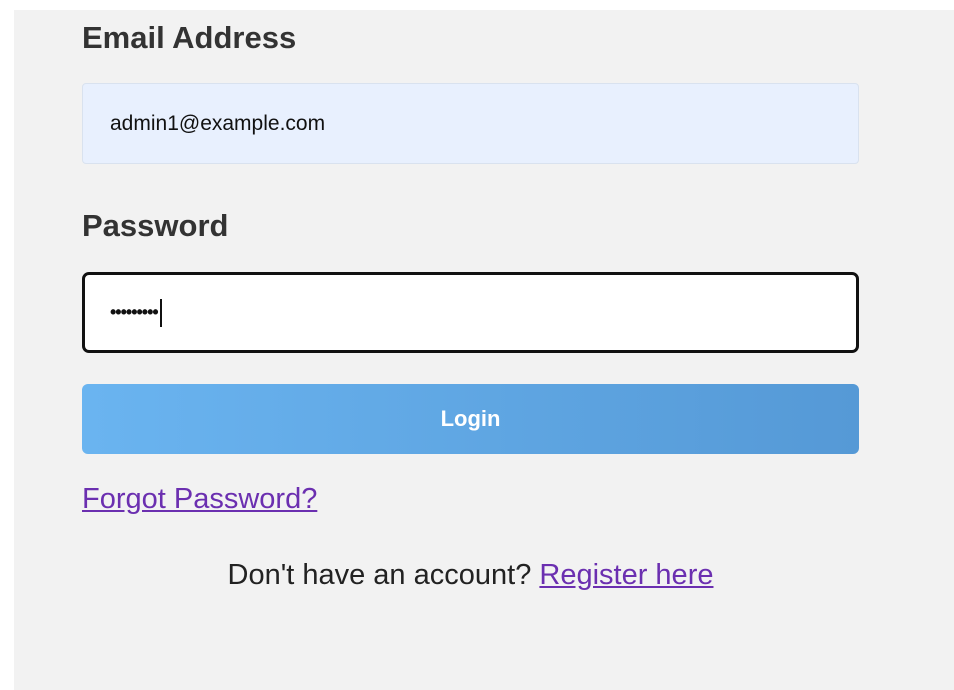 The width and height of the screenshot is (954, 690). What do you see at coordinates (160, 312) in the screenshot?
I see `text-caret` at bounding box center [160, 312].